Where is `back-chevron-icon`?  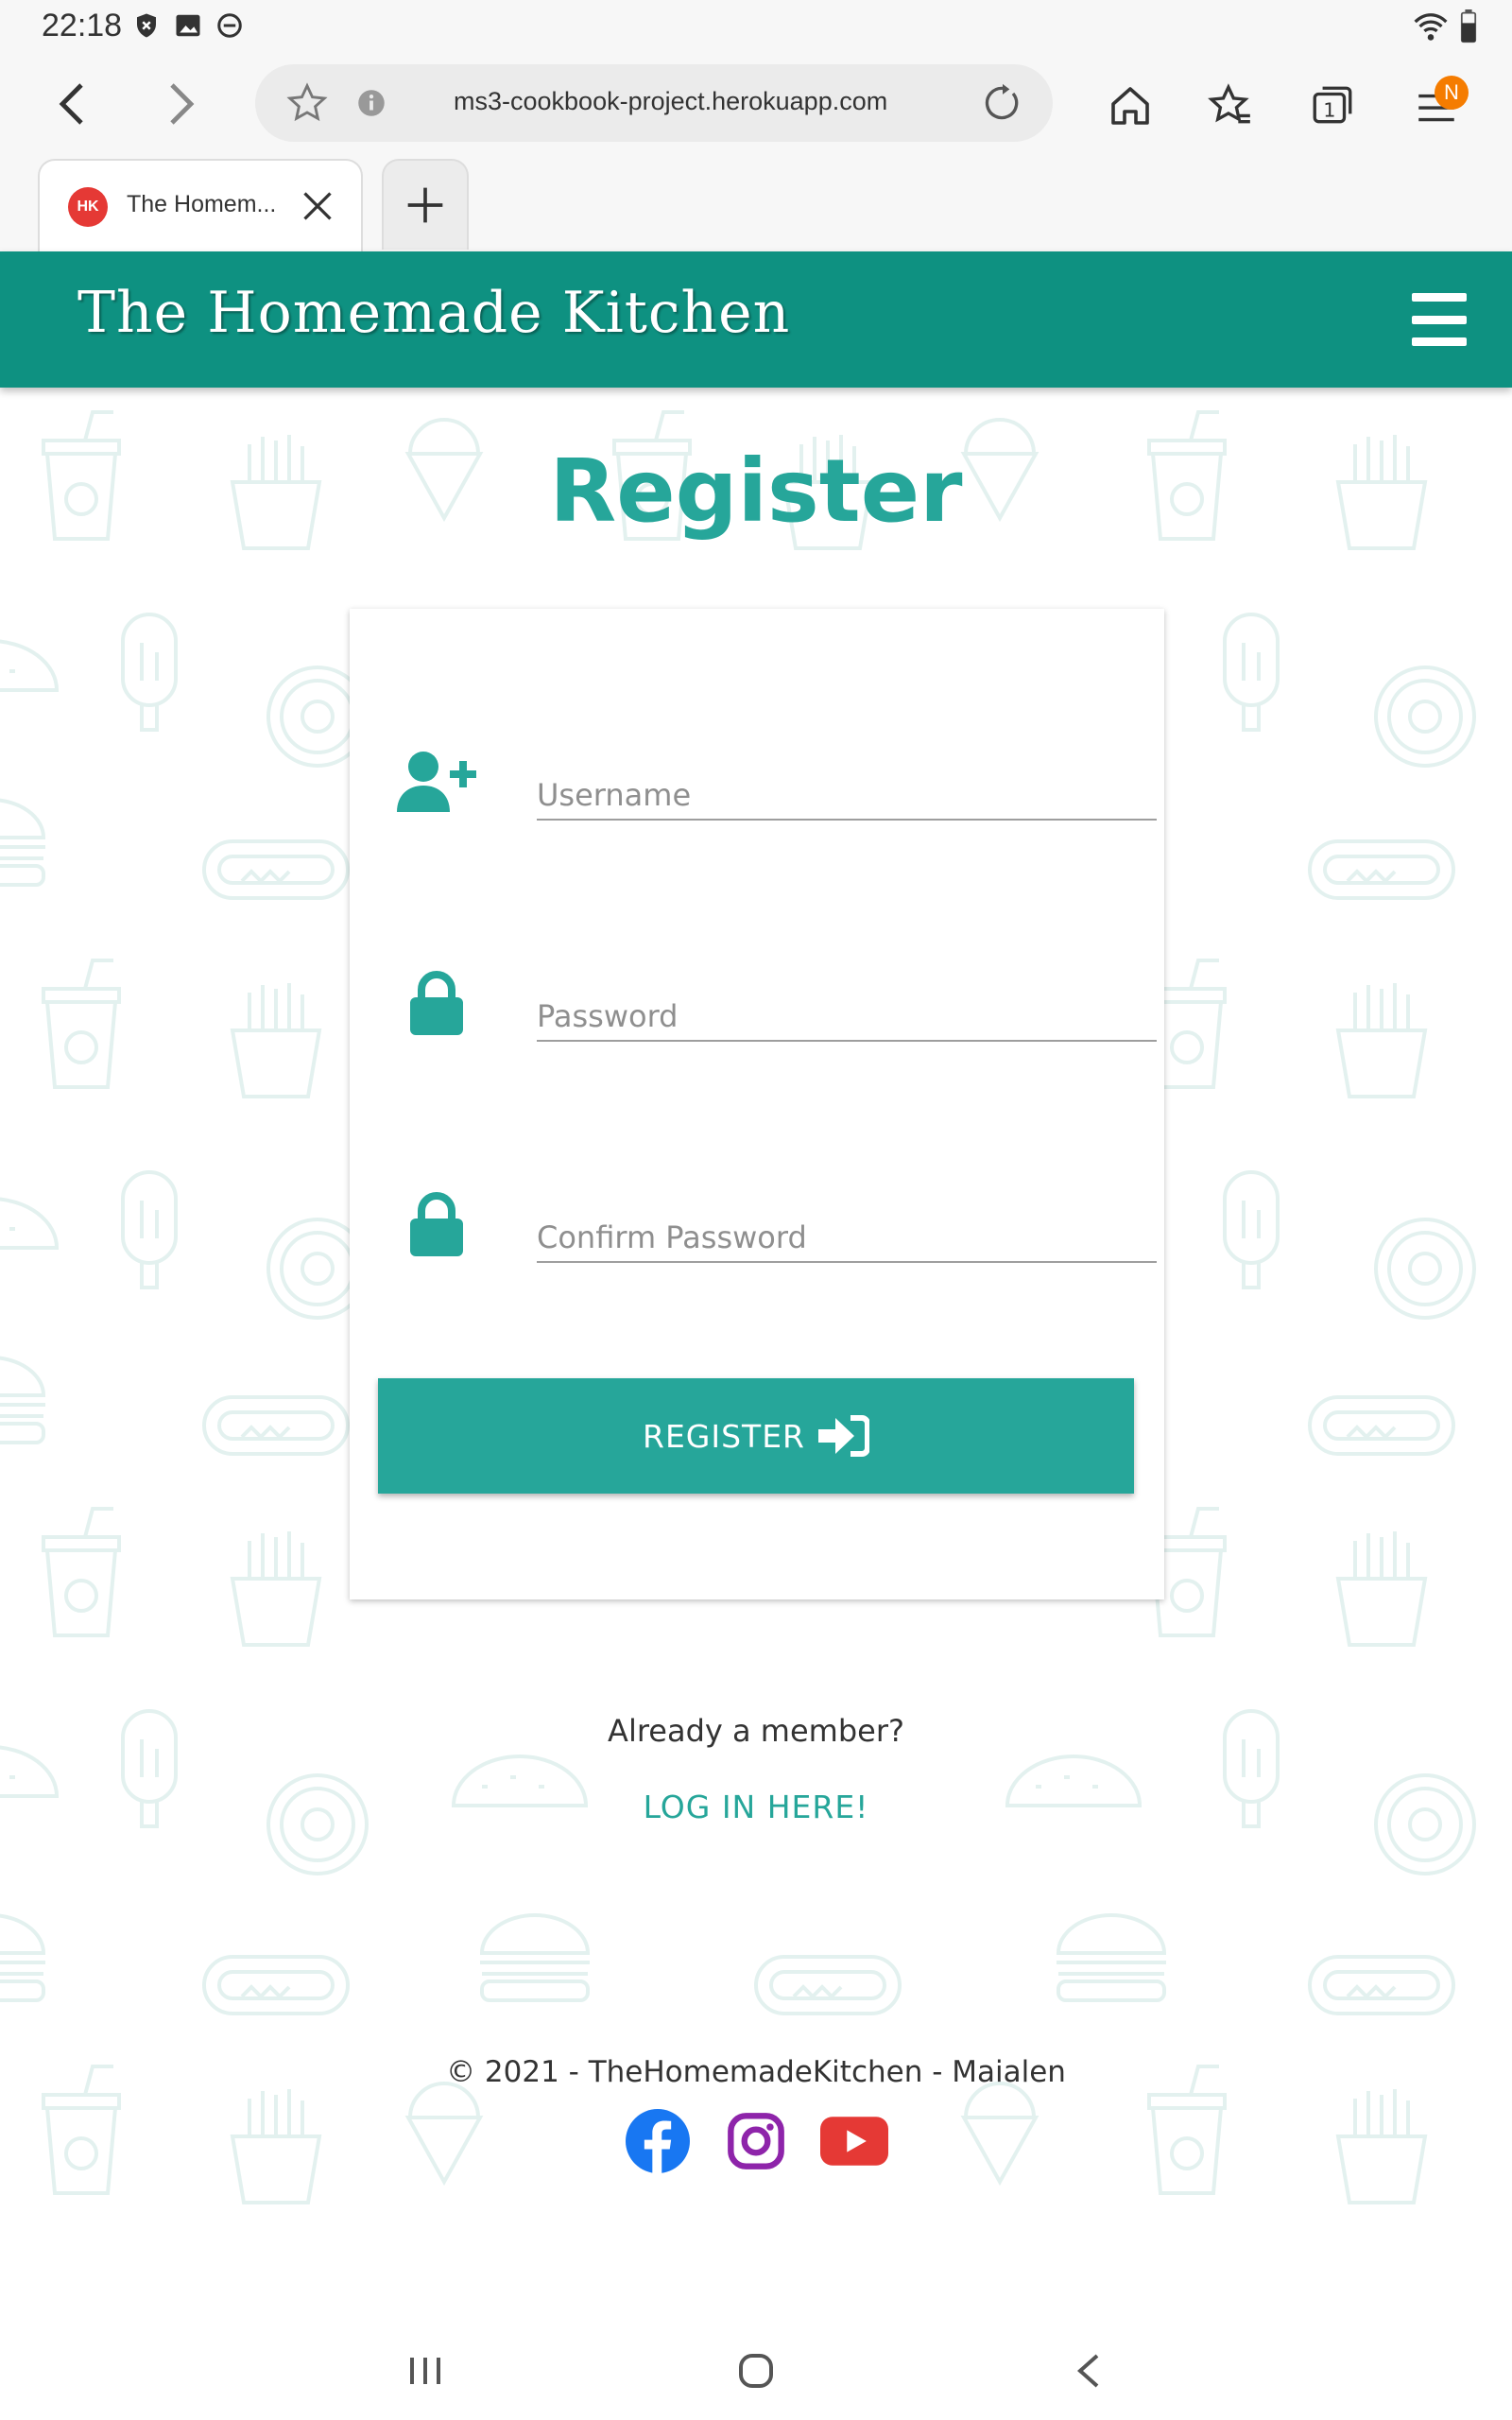 back-chevron-icon is located at coordinates (1087, 2371).